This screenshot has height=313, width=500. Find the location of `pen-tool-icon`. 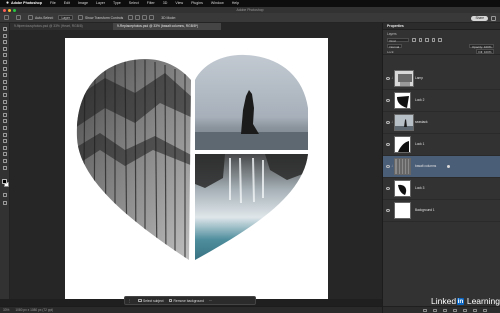

pen-tool-icon is located at coordinates (5, 128).